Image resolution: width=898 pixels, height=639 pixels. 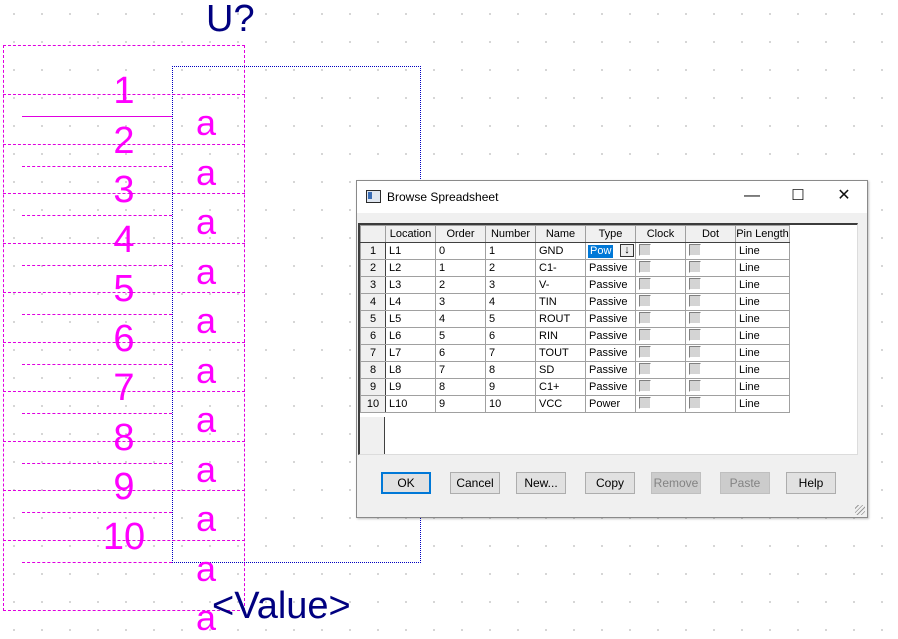 I want to click on table-row: 7 L7 6 7 TOUT Passive Line, so click(x=575, y=353).